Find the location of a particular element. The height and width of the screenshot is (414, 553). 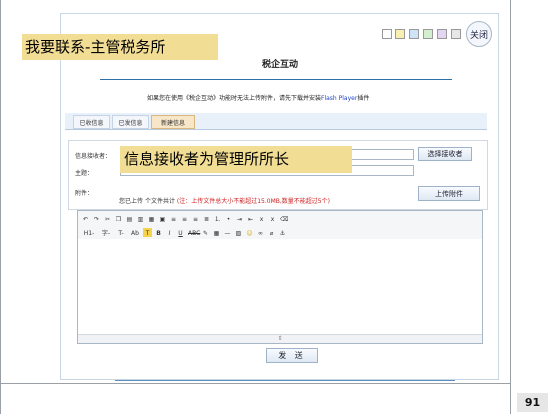

subscript-icon: x is located at coordinates (261, 218).